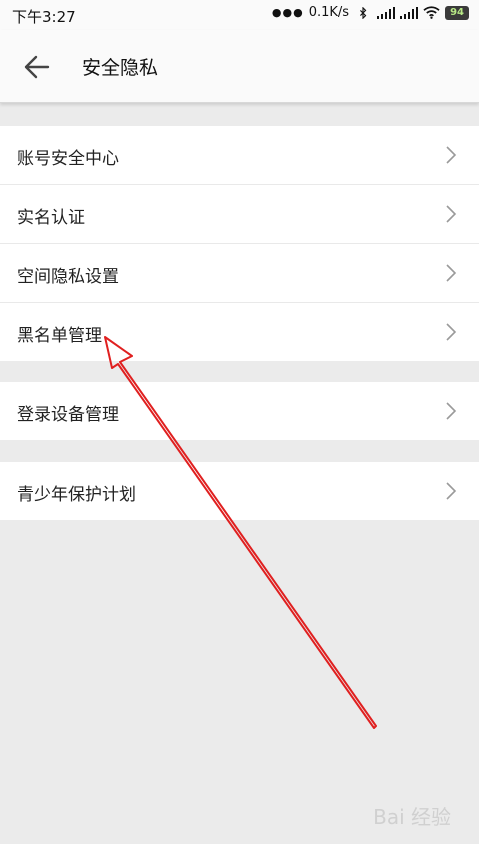 Image resolution: width=479 pixels, height=844 pixels. Describe the element at coordinates (239, 332) in the screenshot. I see `menu-item-blacklist: 黑名单管理` at that location.